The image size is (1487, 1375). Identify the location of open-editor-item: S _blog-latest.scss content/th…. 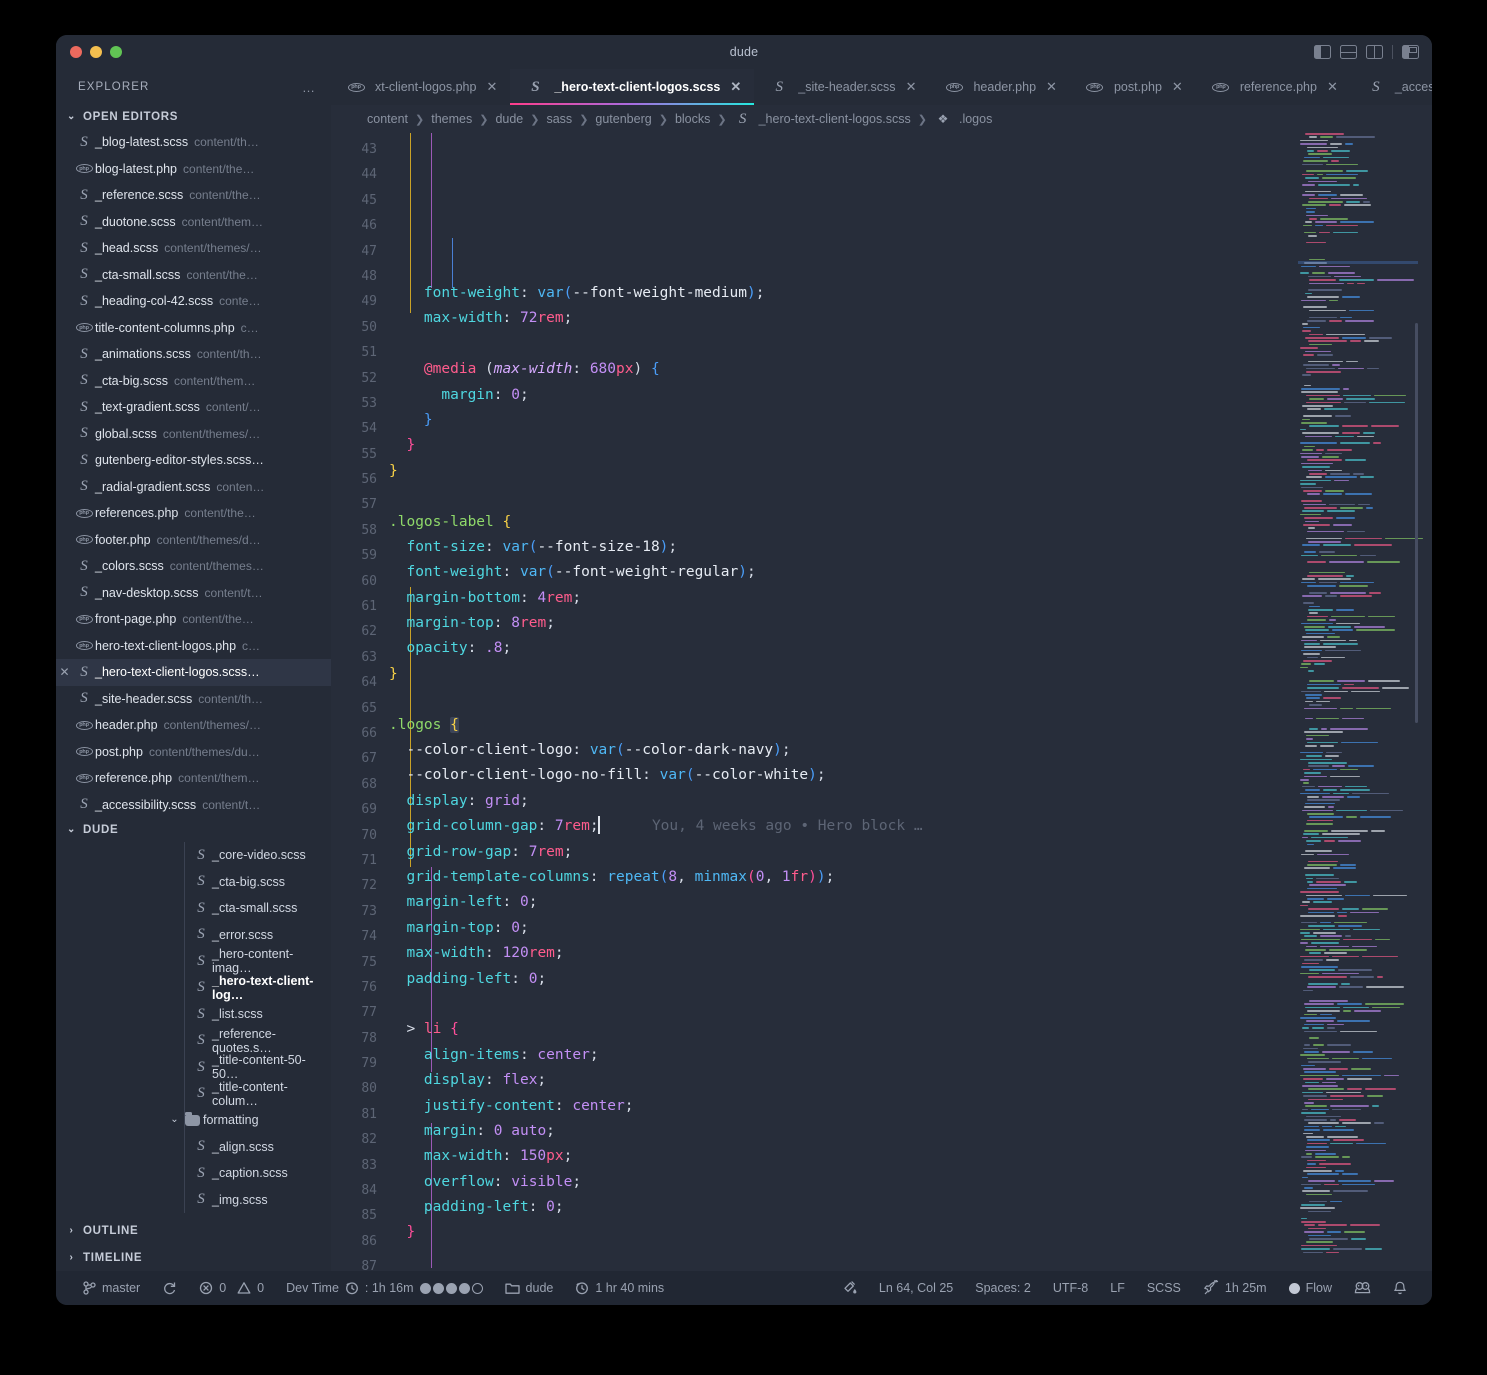
(193, 142).